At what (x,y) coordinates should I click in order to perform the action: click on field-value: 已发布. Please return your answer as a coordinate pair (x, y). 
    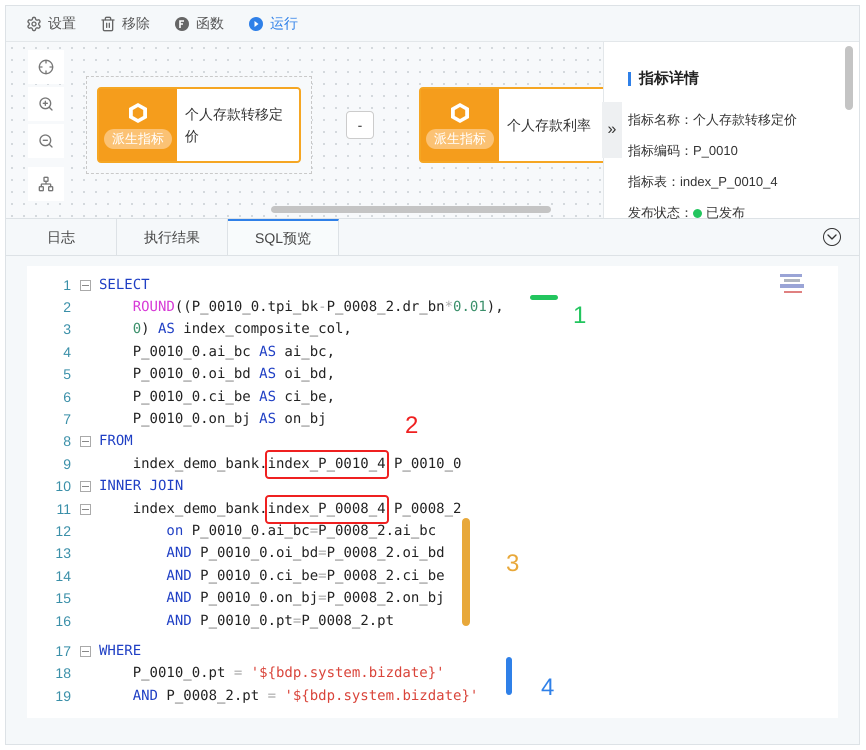
    Looking at the image, I should click on (725, 213).